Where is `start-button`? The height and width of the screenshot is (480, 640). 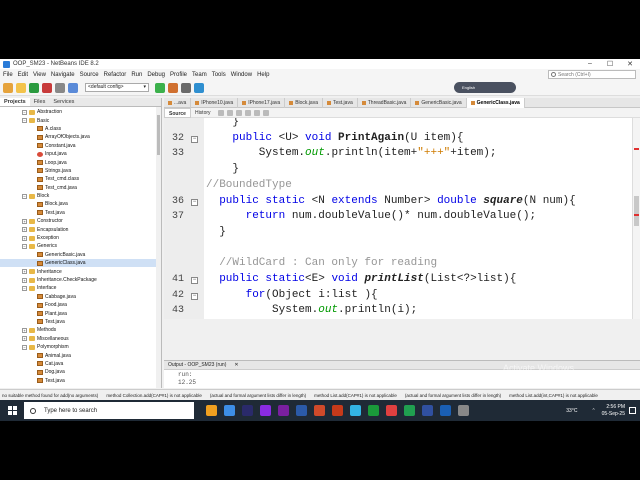
start-button is located at coordinates (12, 410).